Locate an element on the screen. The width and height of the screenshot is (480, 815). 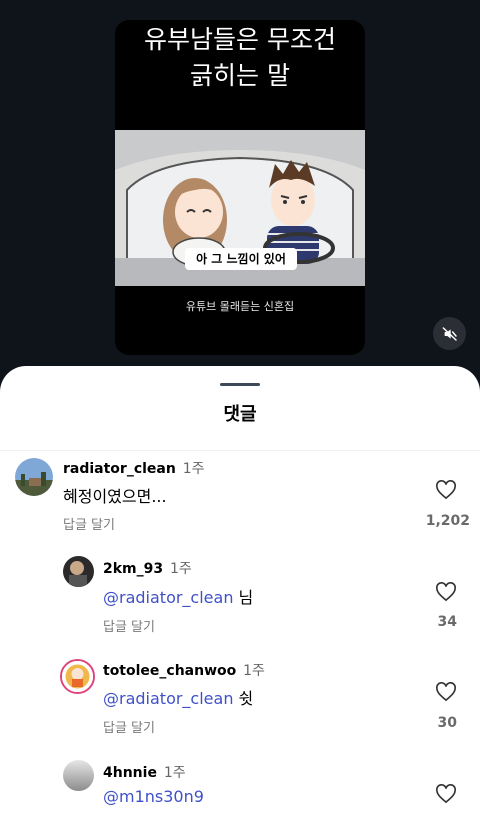
comment-text: @radiator_clean 님 is located at coordinates (178, 596).